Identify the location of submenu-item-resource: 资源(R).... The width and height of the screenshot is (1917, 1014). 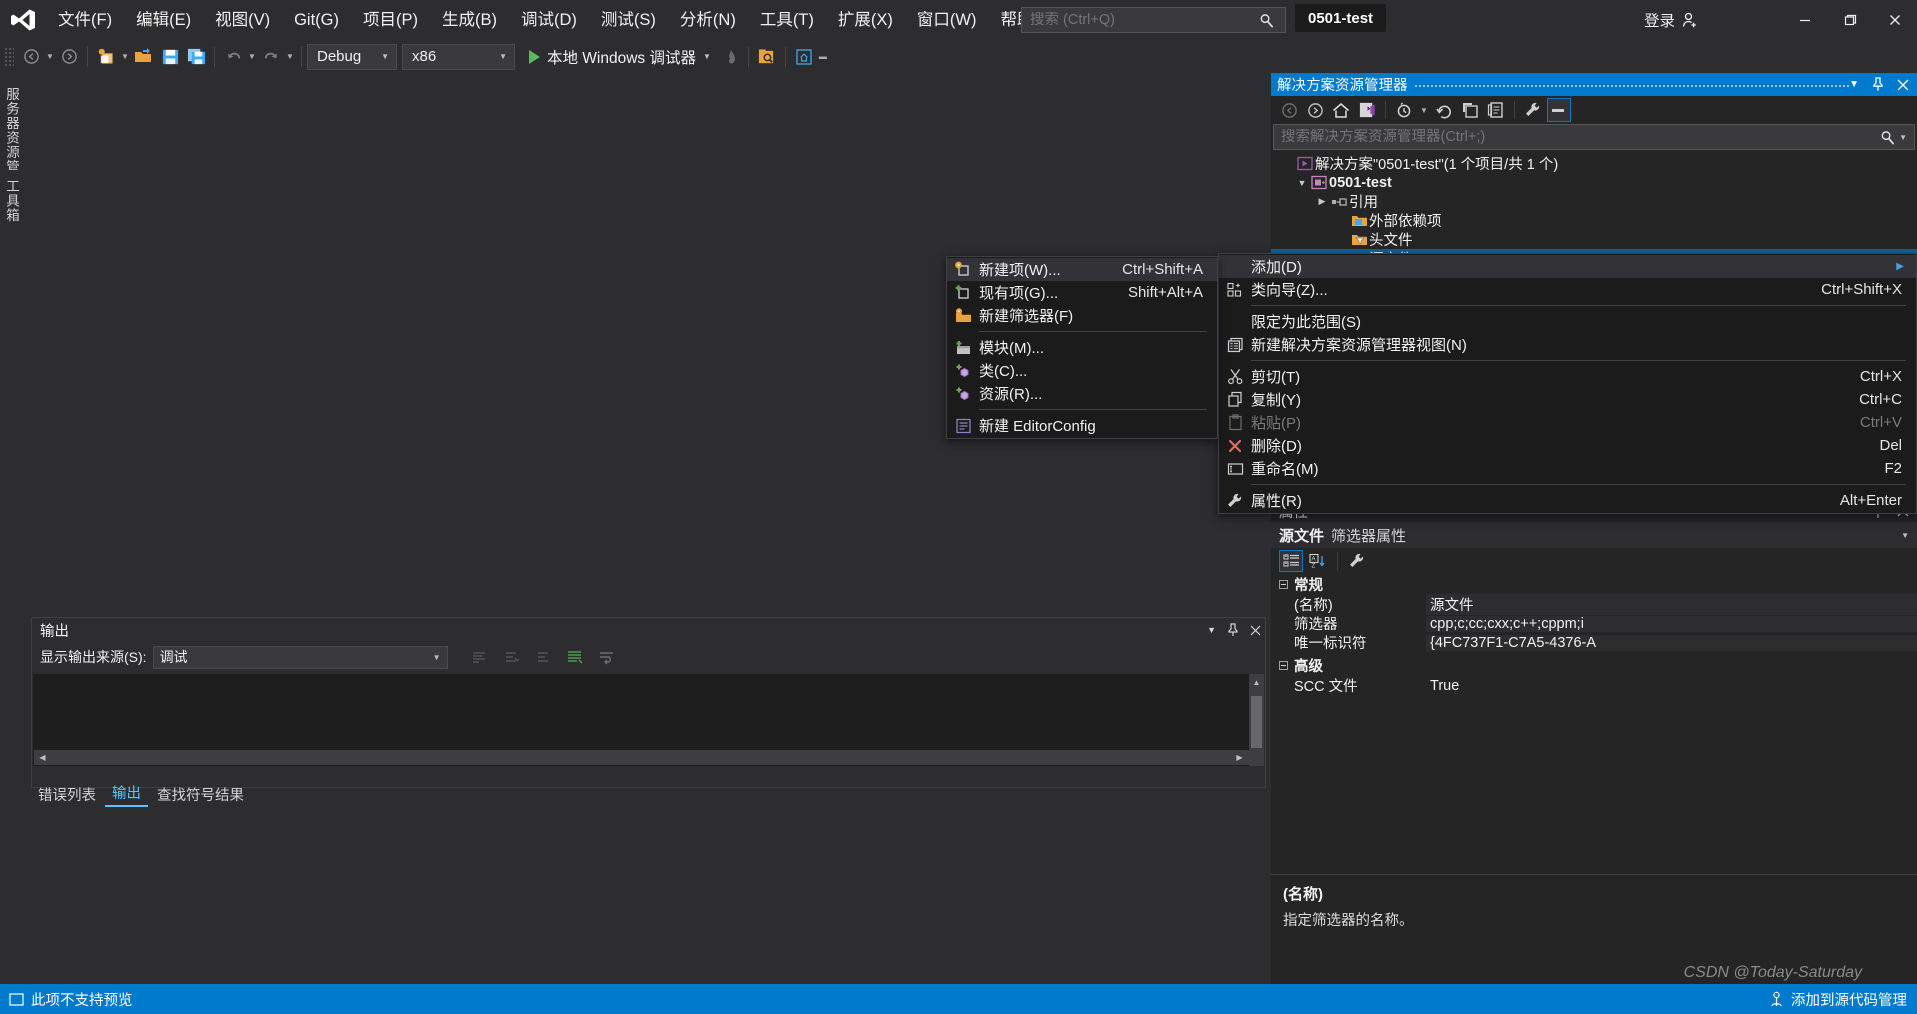
(1082, 393).